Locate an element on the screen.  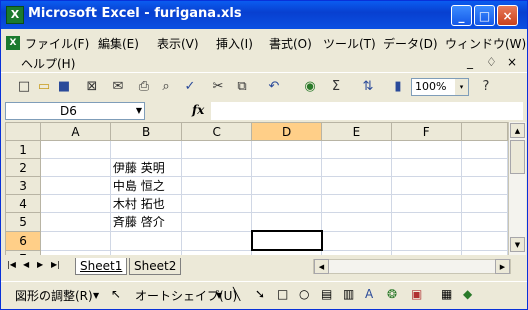
cell-g2 is located at coordinates (484, 167).